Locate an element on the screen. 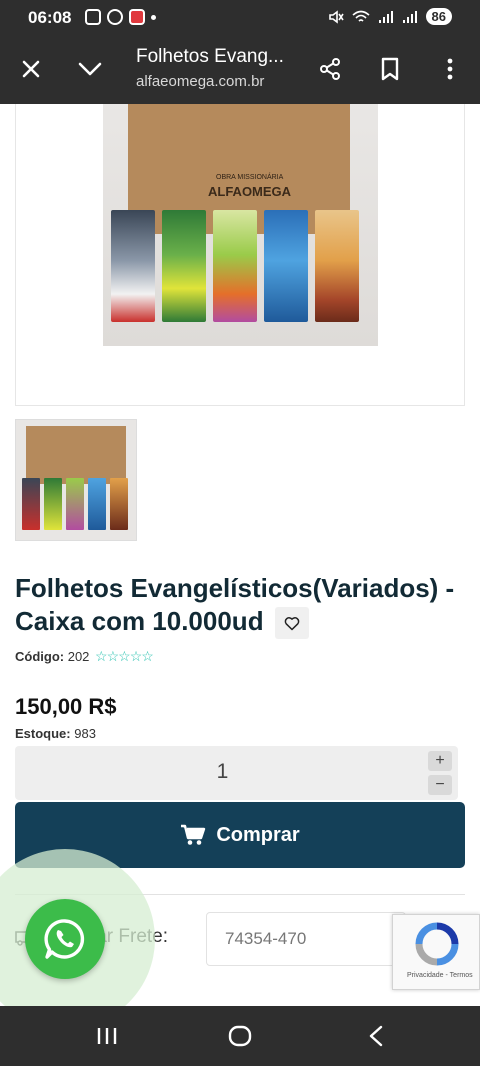 This screenshot has height=1066, width=480. chevron-down-icon is located at coordinates (90, 69).